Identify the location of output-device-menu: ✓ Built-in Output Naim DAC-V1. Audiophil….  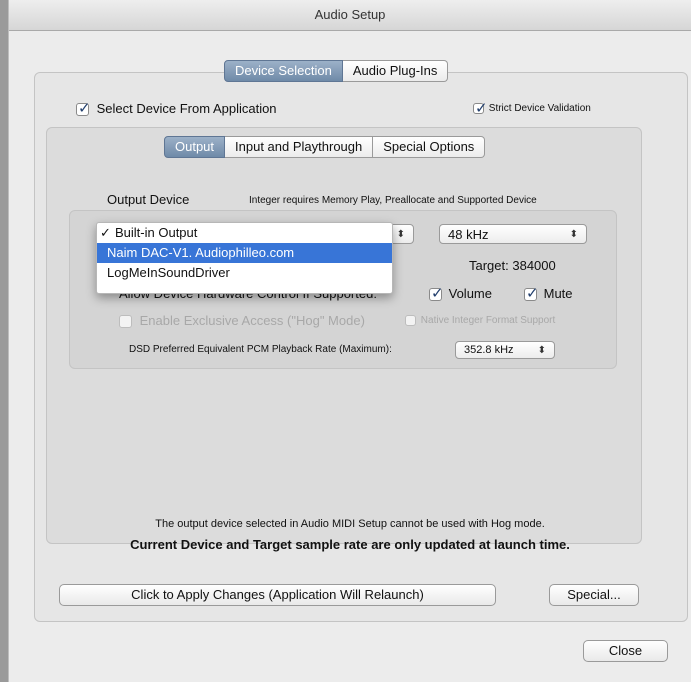
(244, 258).